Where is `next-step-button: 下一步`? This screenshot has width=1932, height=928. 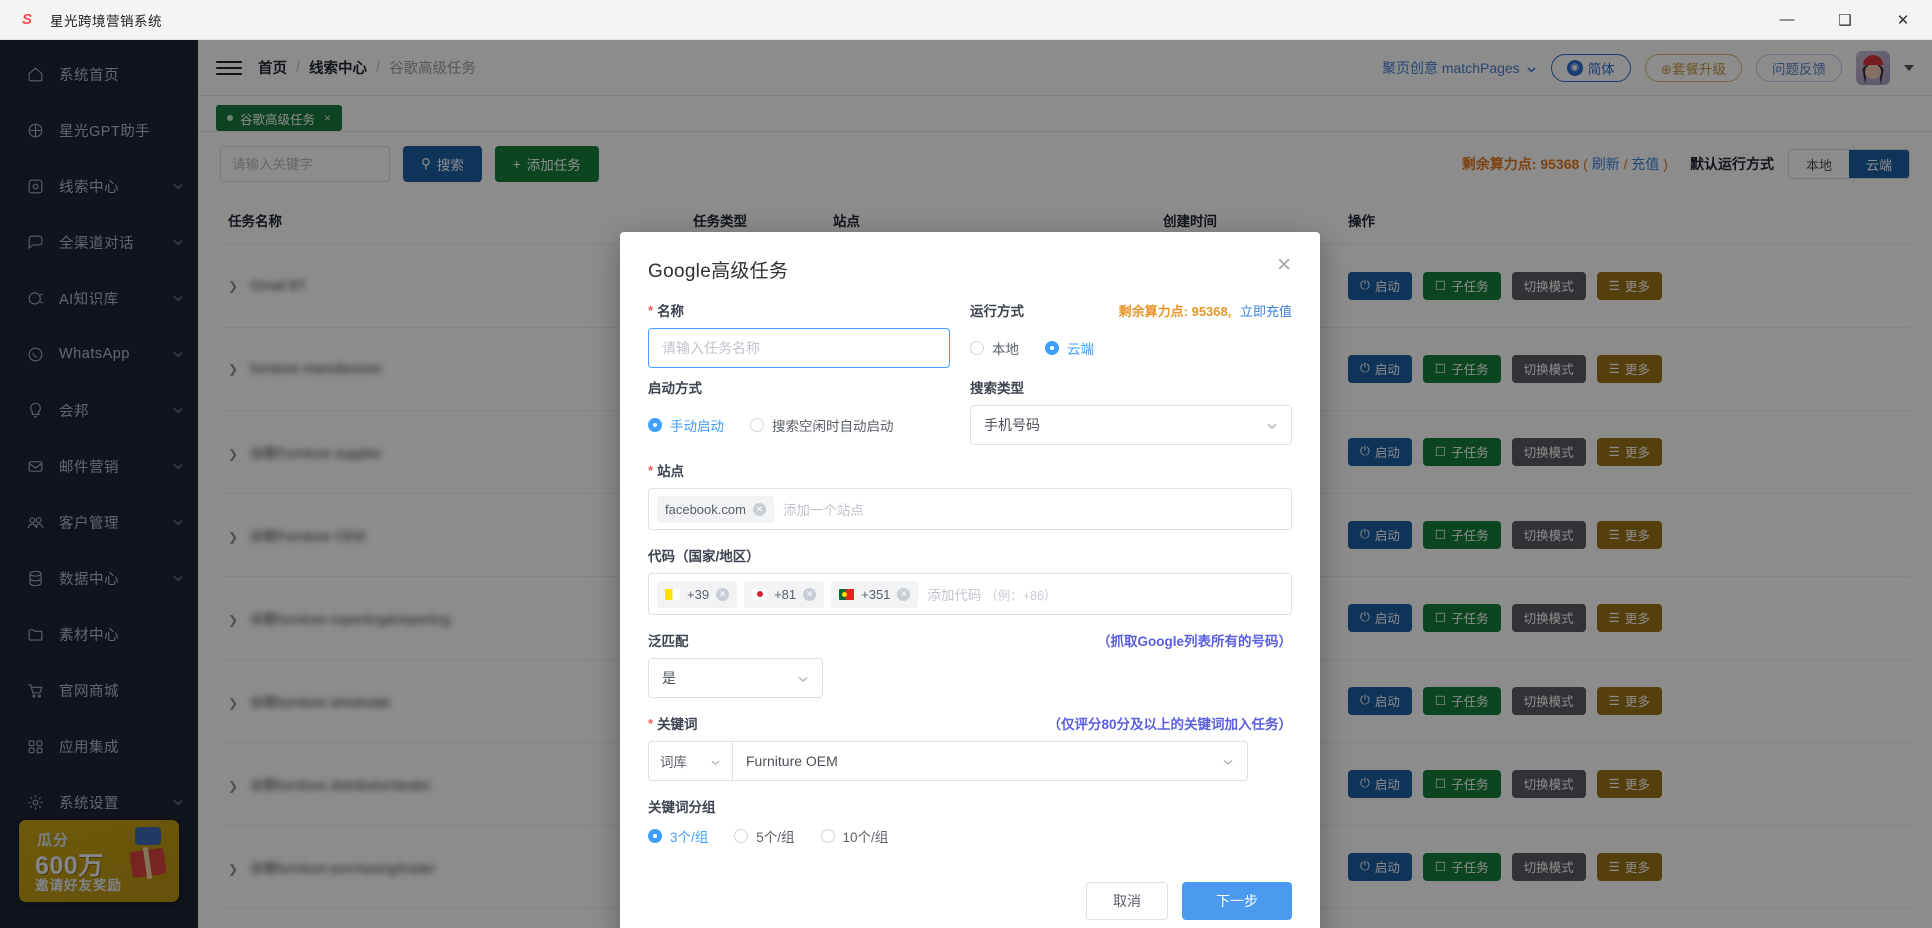
next-step-button: 下一步 is located at coordinates (1237, 901).